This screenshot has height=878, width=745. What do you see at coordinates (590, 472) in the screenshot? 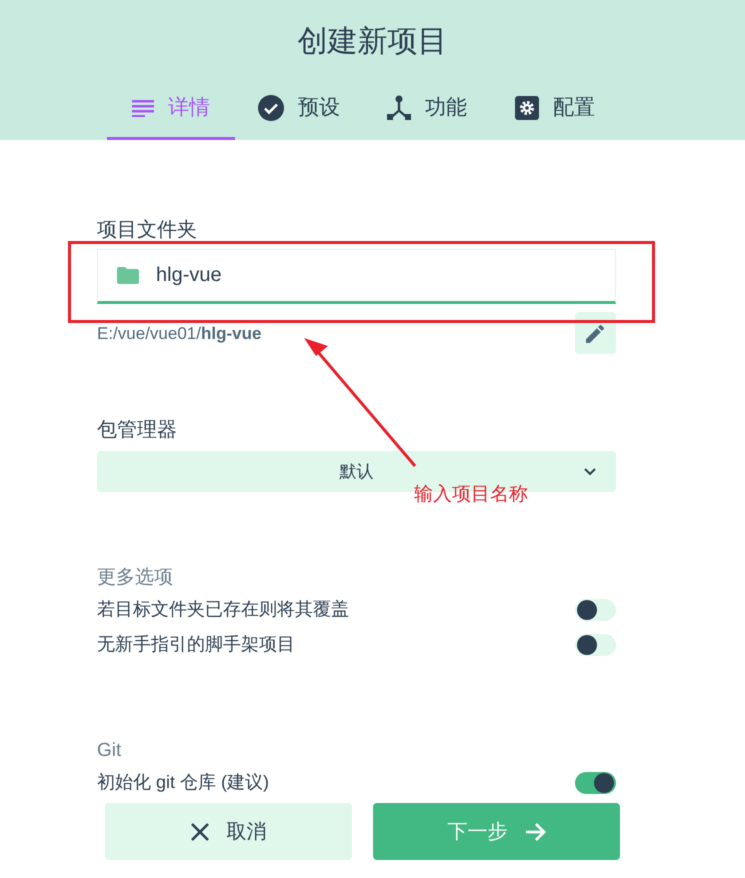
I see `chevron-down-icon` at bounding box center [590, 472].